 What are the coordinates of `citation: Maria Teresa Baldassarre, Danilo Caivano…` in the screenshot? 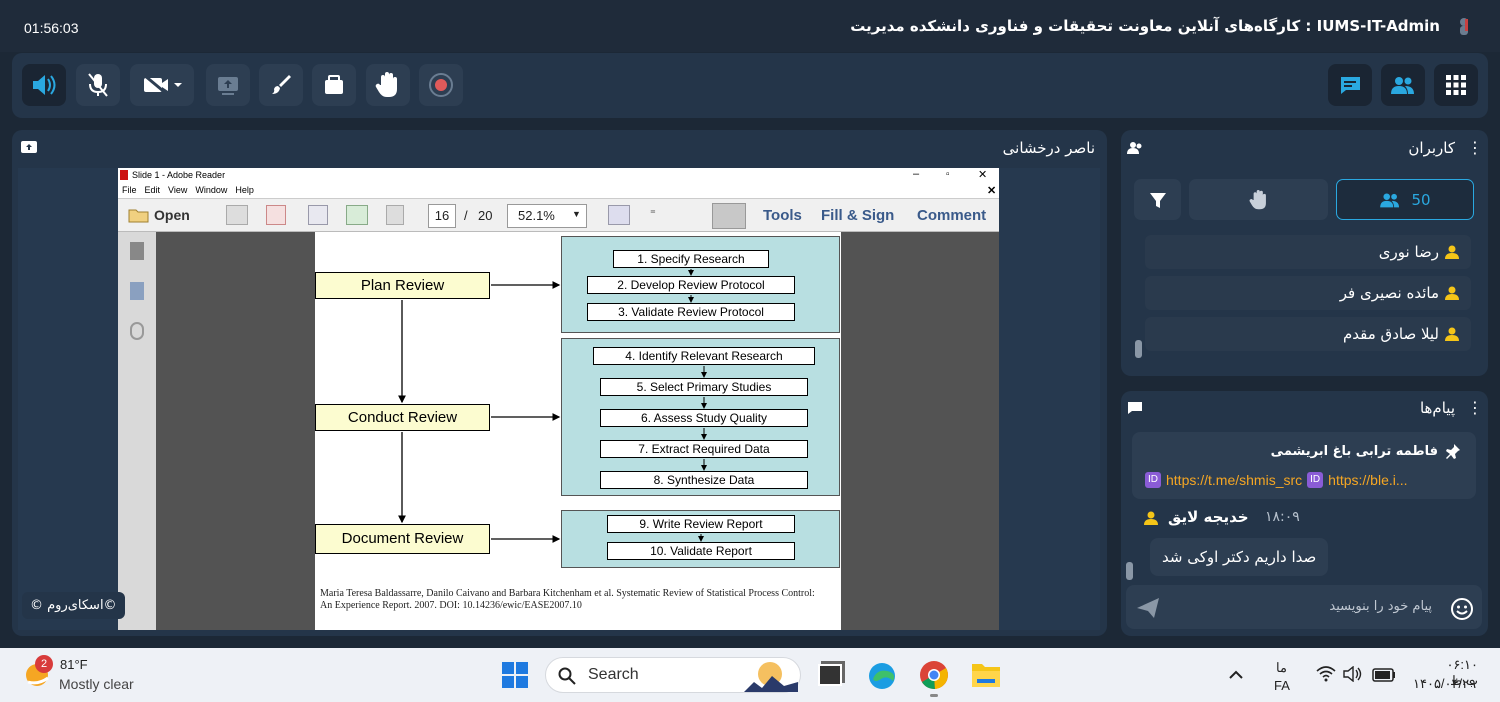 It's located at (577, 600).